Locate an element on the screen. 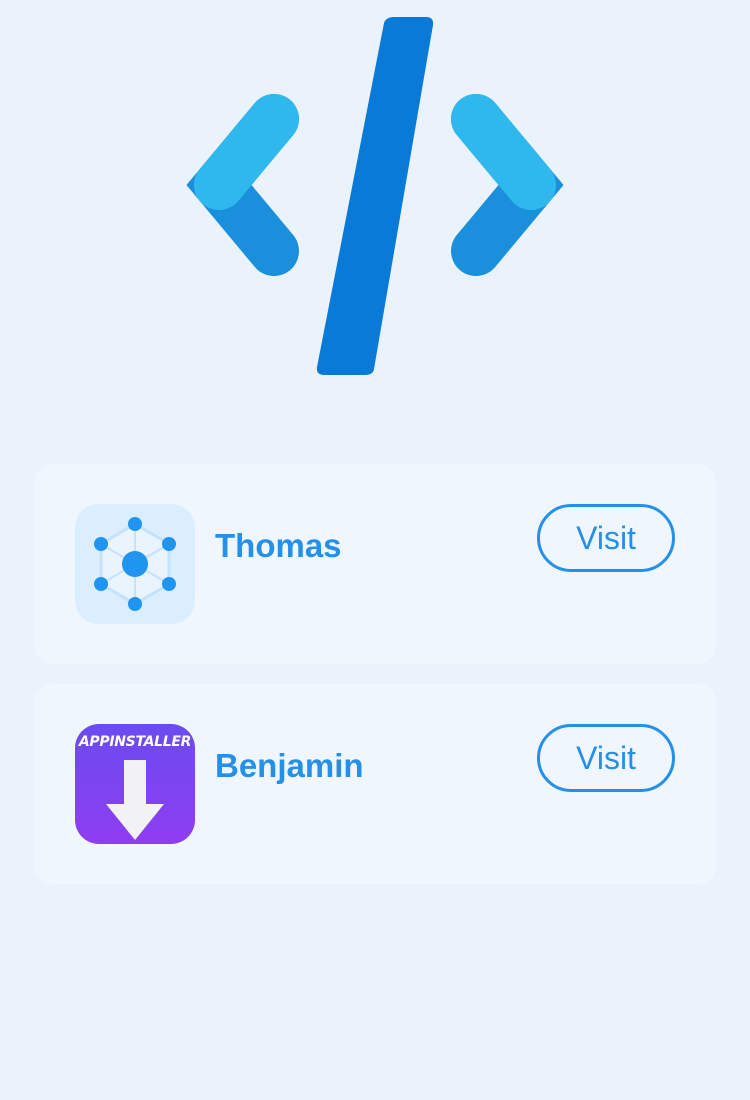  appinstaller-icon: APPINSTALLER is located at coordinates (135, 784).